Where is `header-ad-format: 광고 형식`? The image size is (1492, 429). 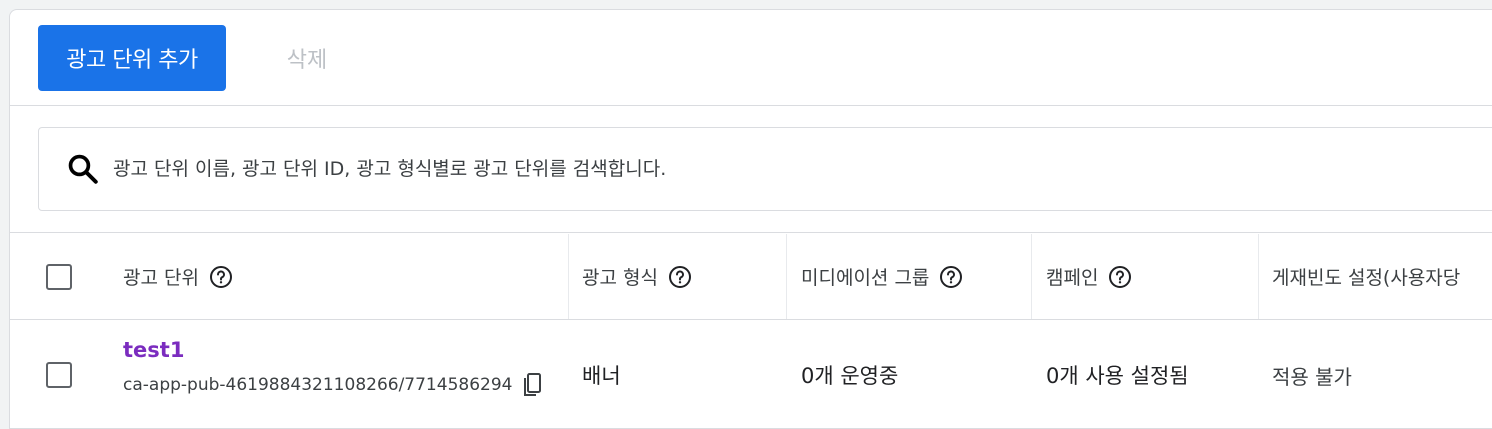 header-ad-format: 광고 형식 is located at coordinates (637, 276).